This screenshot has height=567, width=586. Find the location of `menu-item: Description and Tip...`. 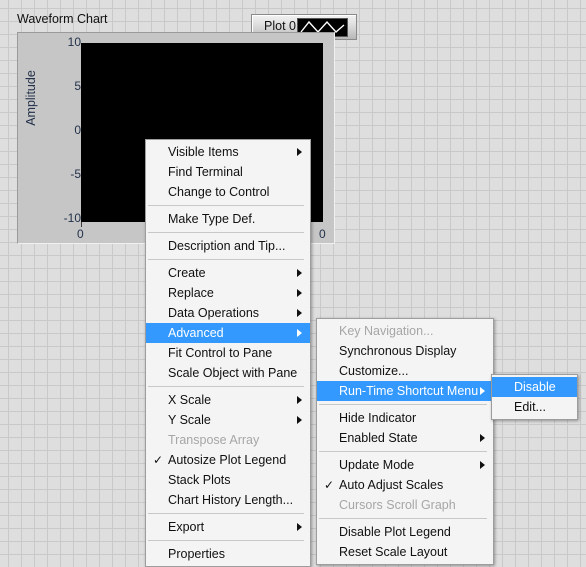

menu-item: Description and Tip... is located at coordinates (228, 246).